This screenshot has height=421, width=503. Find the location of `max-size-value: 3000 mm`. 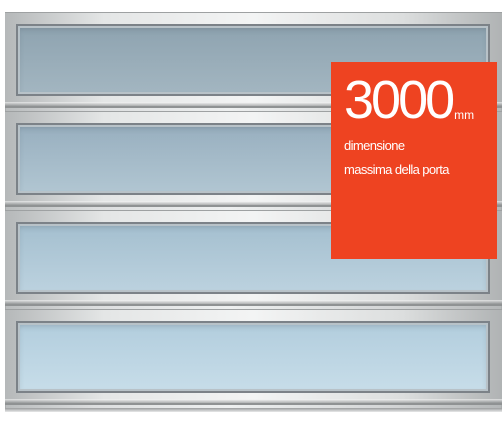

max-size-value: 3000 mm is located at coordinates (420, 100).